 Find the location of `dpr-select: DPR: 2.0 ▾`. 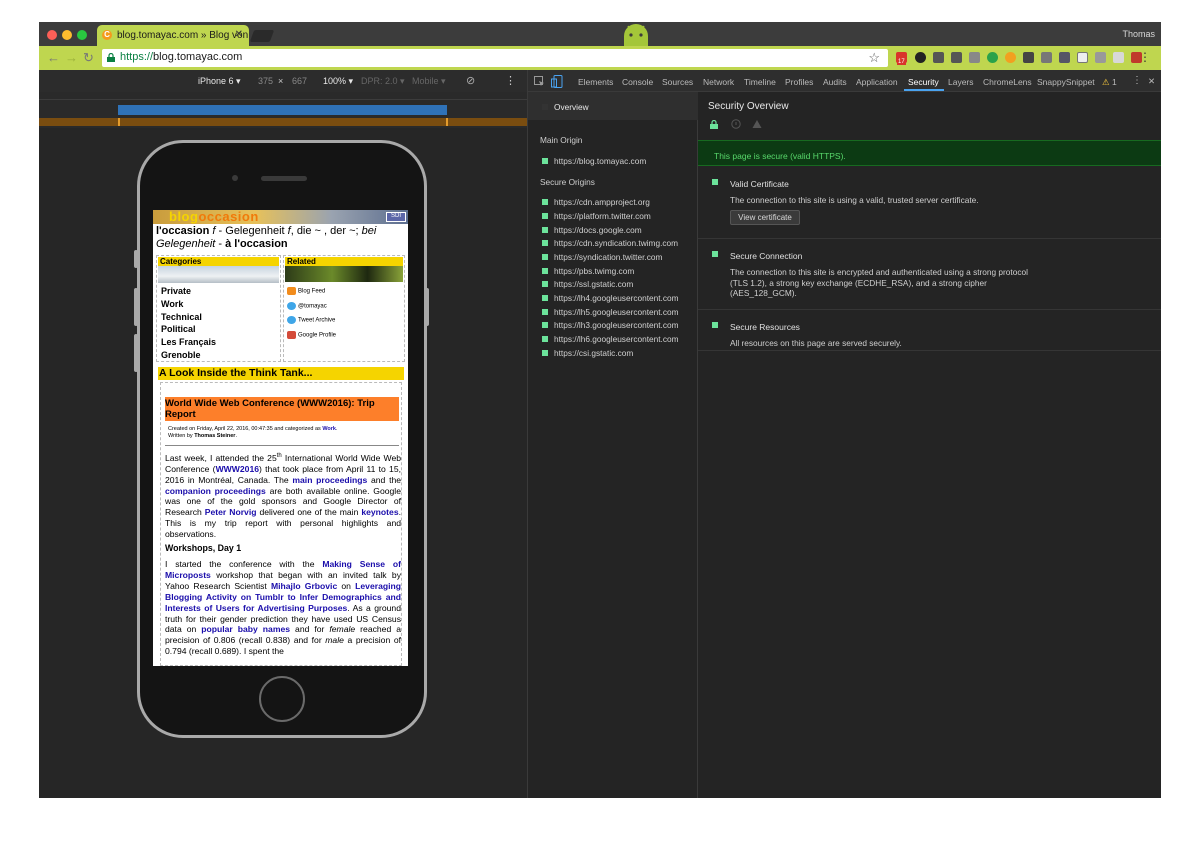

dpr-select: DPR: 2.0 ▾ is located at coordinates (383, 81).